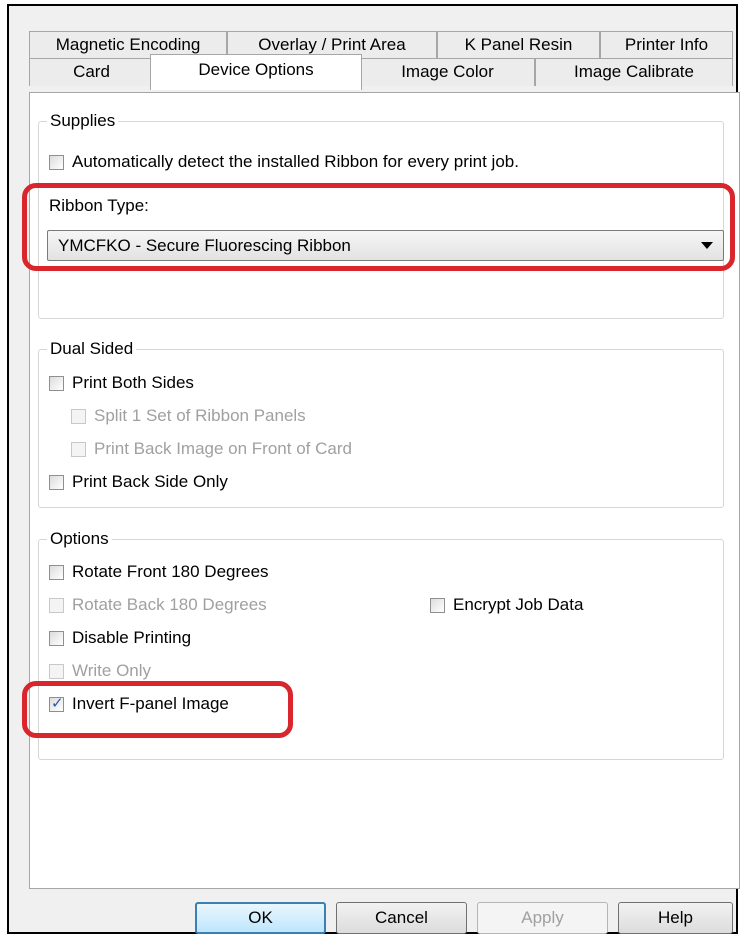  What do you see at coordinates (518, 45) in the screenshot?
I see `tab-k-panel-resin: K Panel Resin` at bounding box center [518, 45].